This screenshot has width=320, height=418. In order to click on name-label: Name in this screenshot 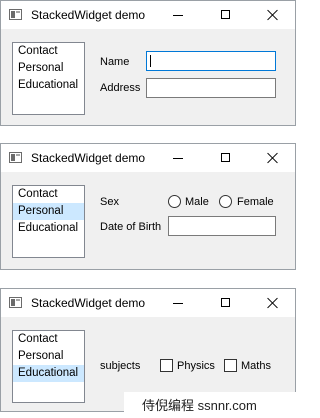, I will do `click(115, 62)`.